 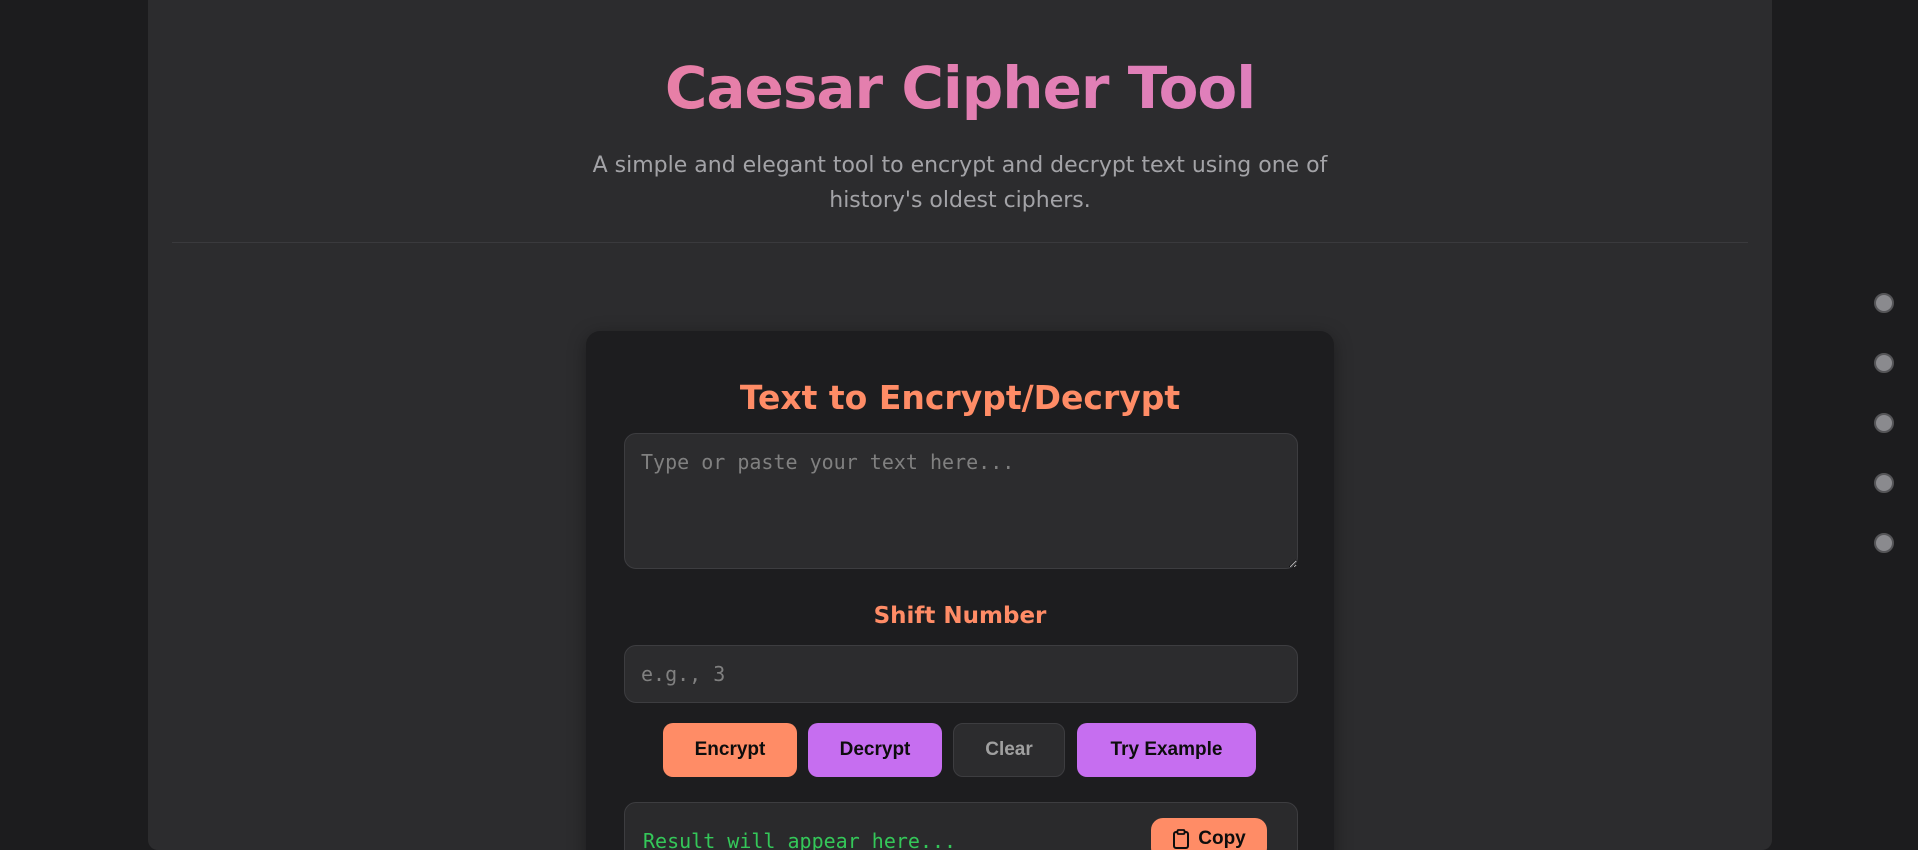 I want to click on copy-button: Copy, so click(x=1209, y=834).